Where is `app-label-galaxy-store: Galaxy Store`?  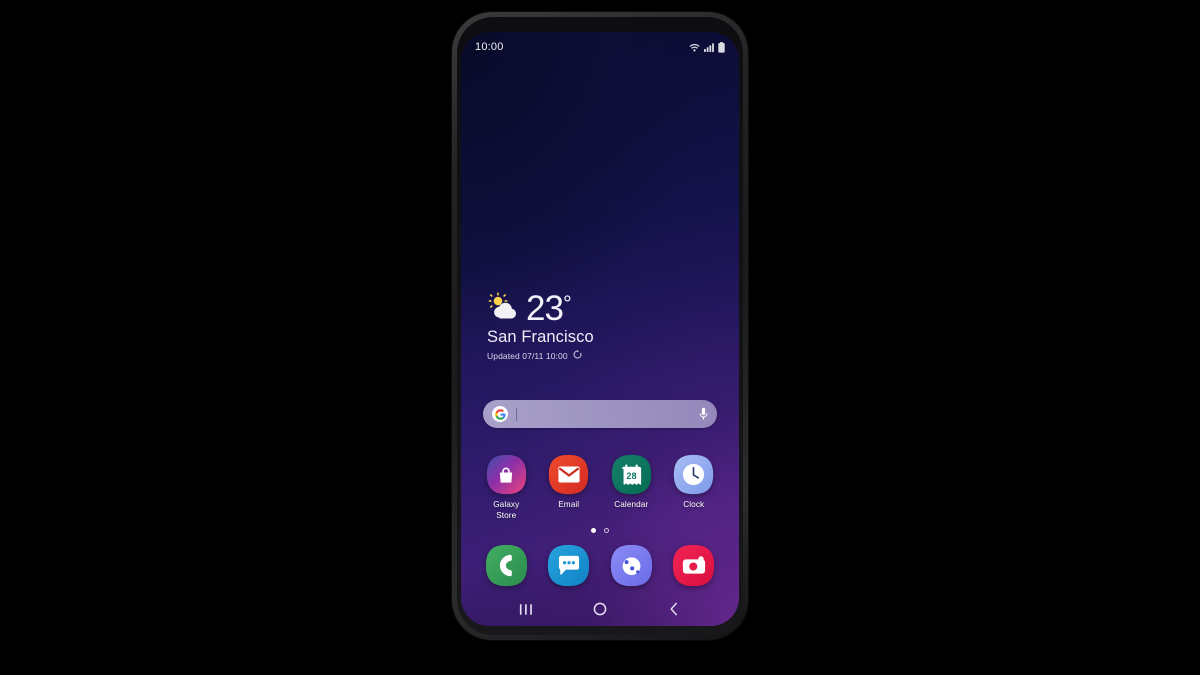
app-label-galaxy-store: Galaxy Store is located at coordinates (506, 510).